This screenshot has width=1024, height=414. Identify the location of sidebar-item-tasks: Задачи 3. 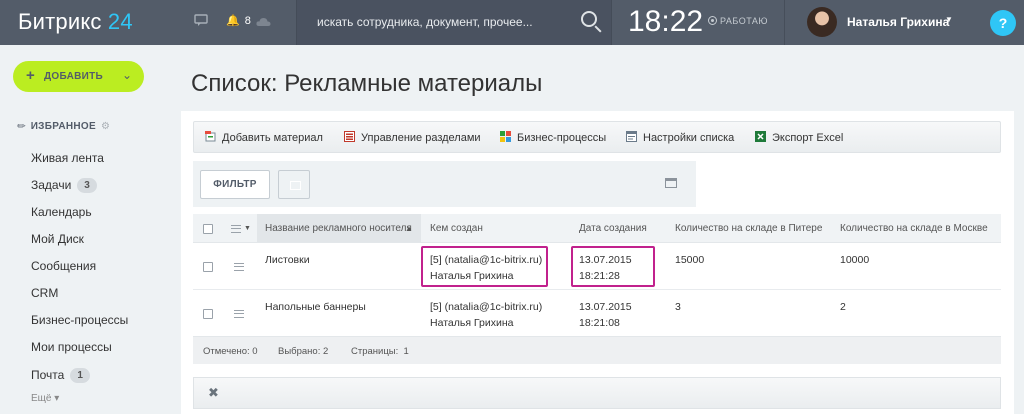
(64, 185).